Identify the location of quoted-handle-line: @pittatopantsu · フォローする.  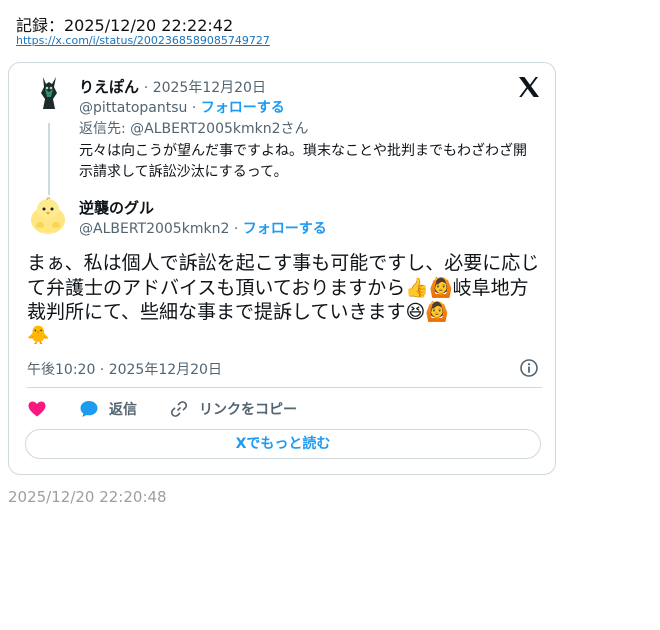
(182, 108).